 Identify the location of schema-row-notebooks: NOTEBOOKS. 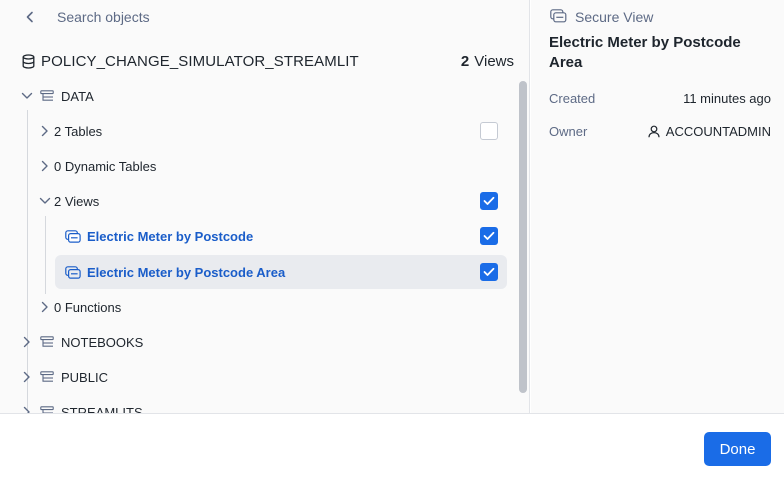
(81, 342).